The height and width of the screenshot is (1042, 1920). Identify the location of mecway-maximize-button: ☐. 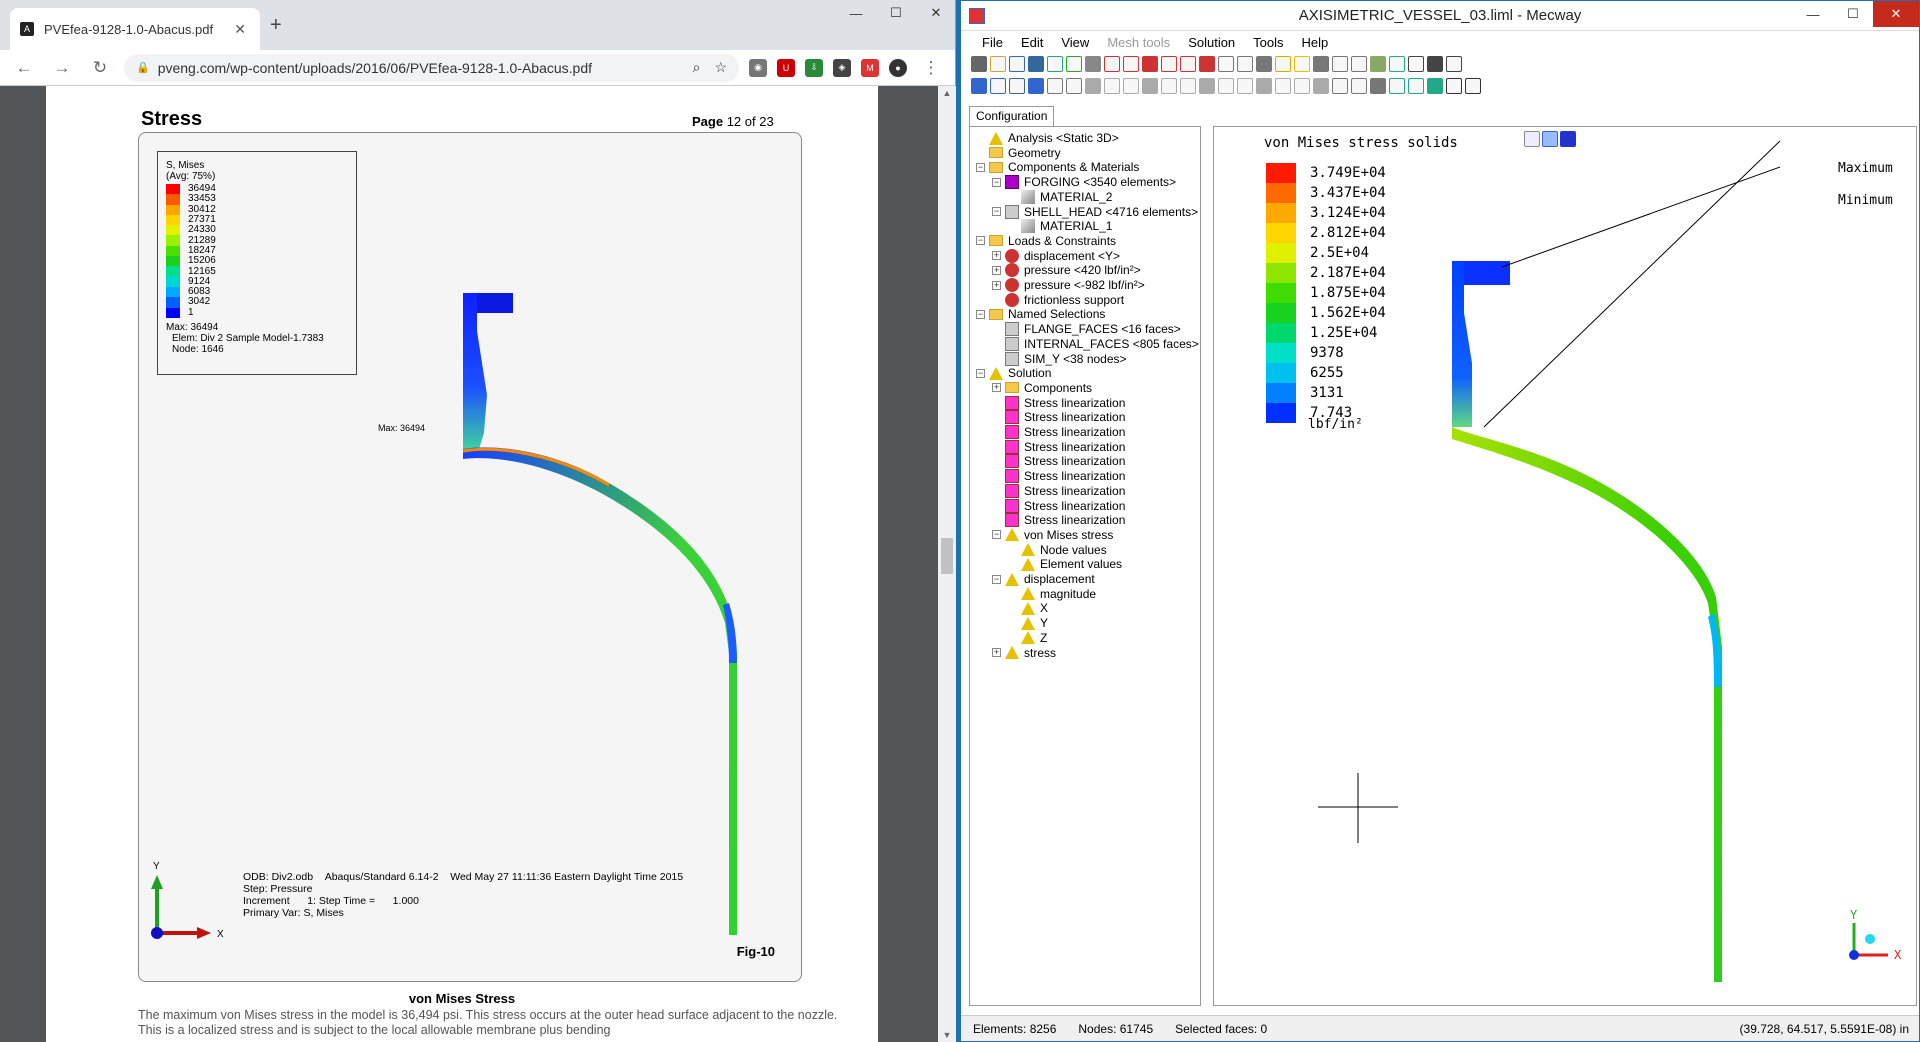
(1853, 14).